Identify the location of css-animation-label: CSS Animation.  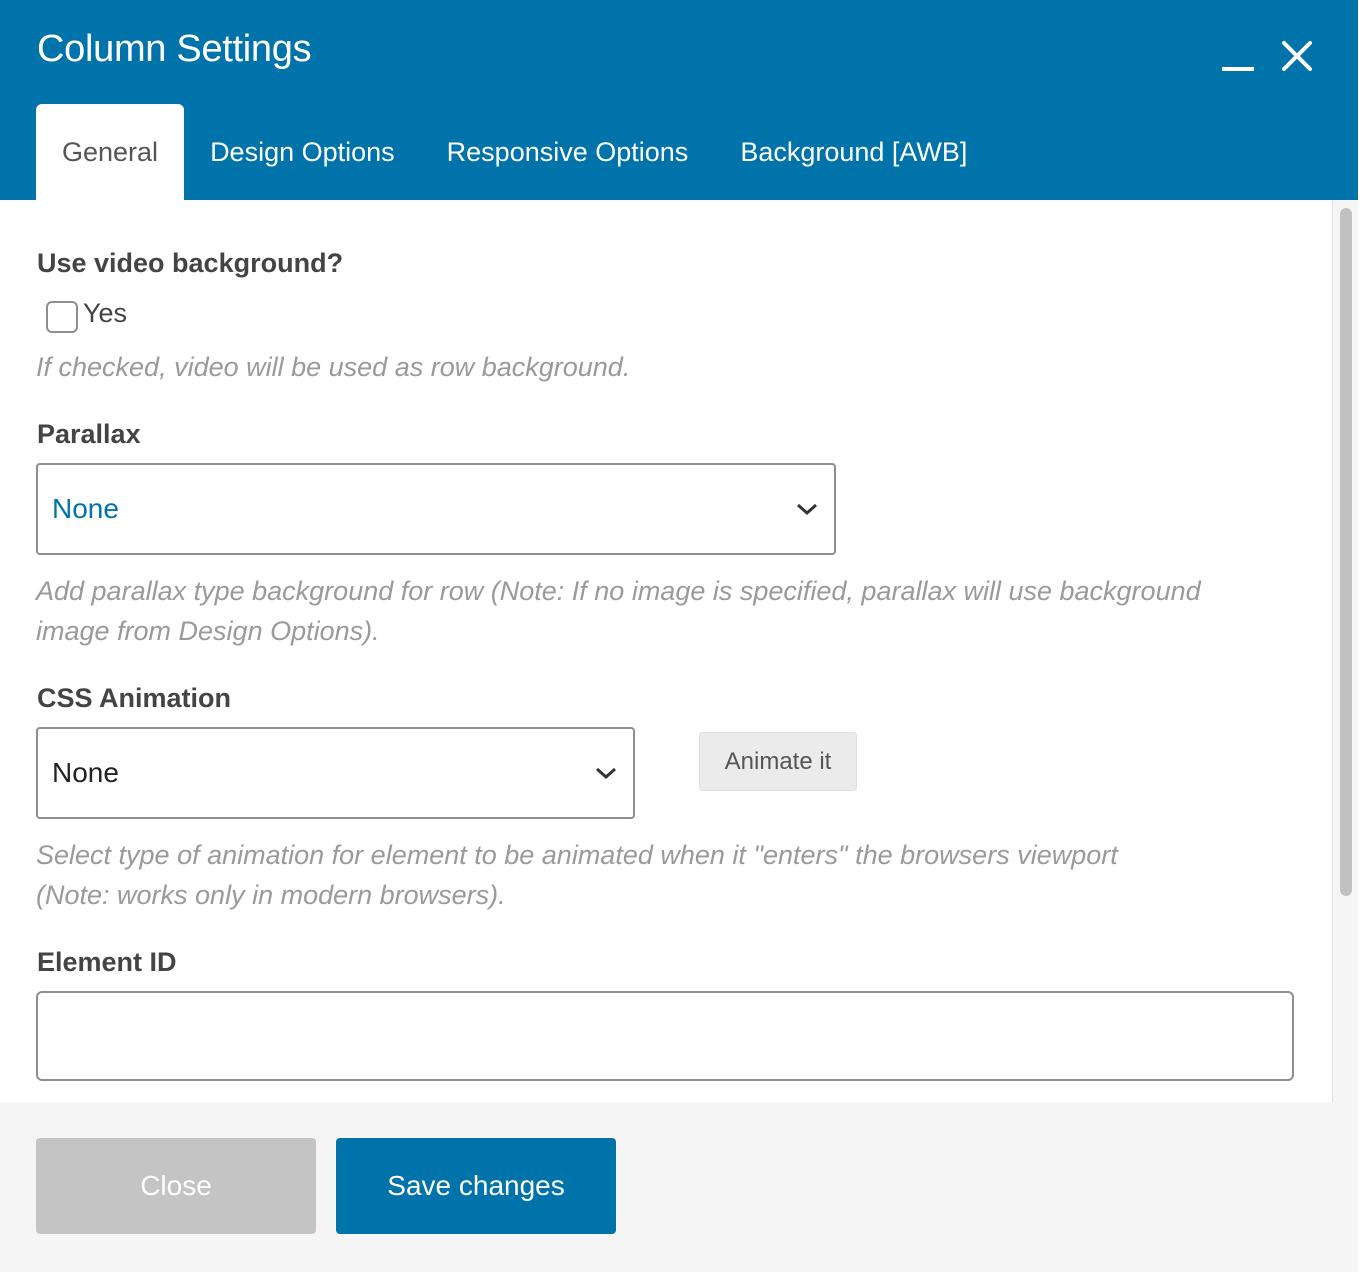
(134, 698).